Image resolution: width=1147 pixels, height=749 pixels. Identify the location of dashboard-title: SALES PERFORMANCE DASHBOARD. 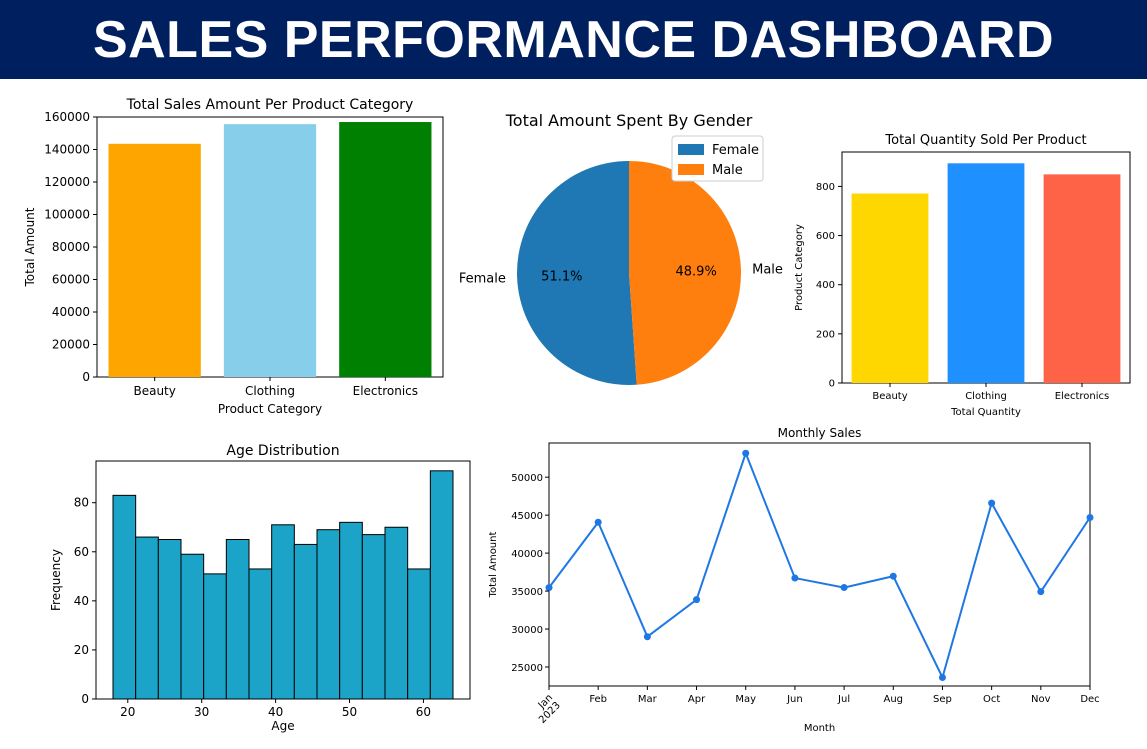
(573, 39).